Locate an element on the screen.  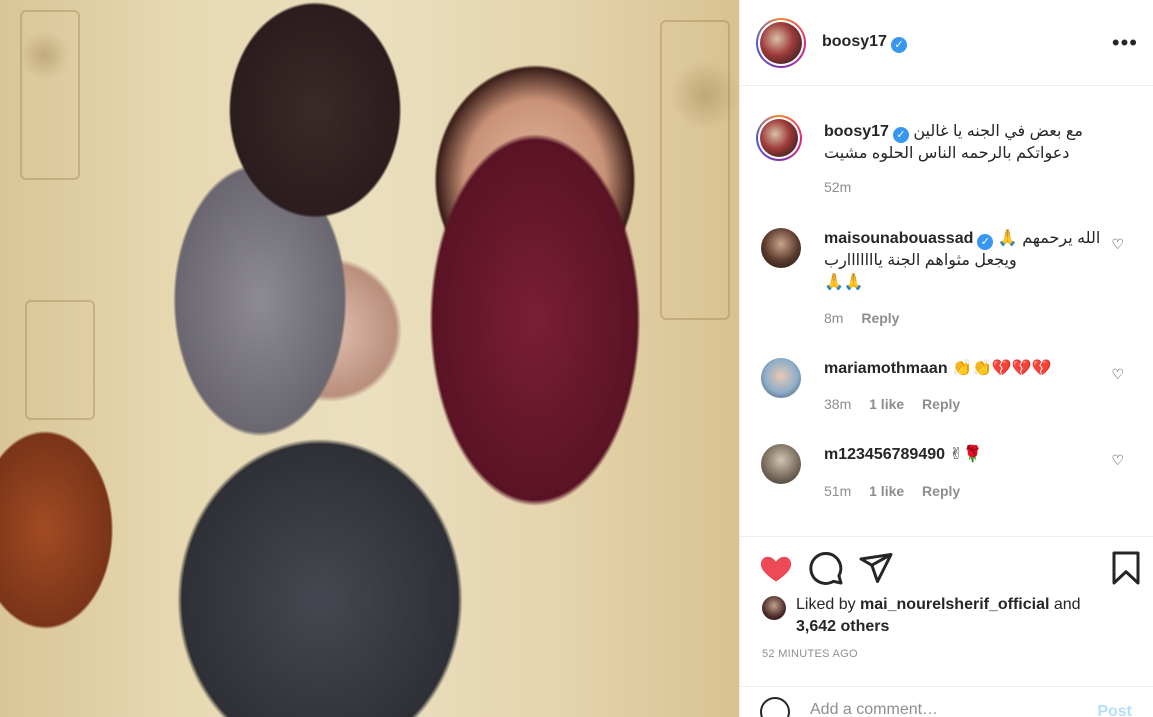
more-options-icon: ••• is located at coordinates (1125, 43).